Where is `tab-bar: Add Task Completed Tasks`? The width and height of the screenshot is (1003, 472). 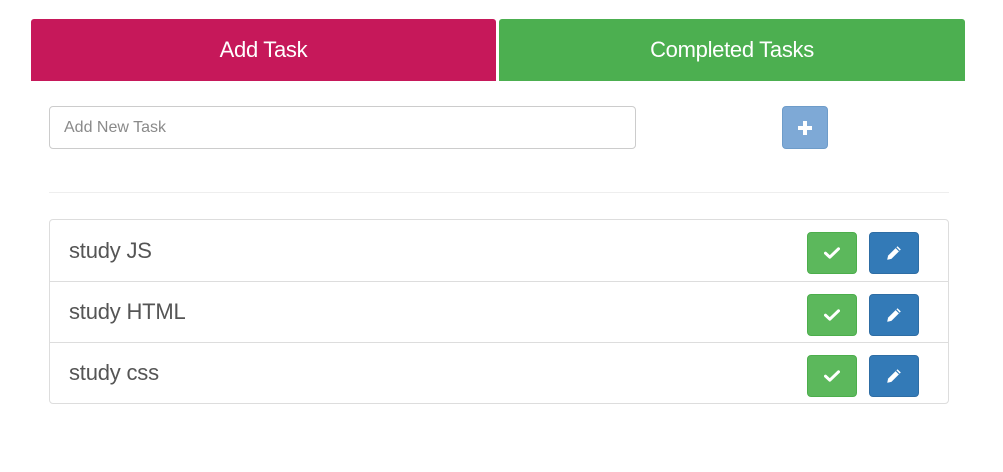
tab-bar: Add Task Completed Tasks is located at coordinates (498, 50).